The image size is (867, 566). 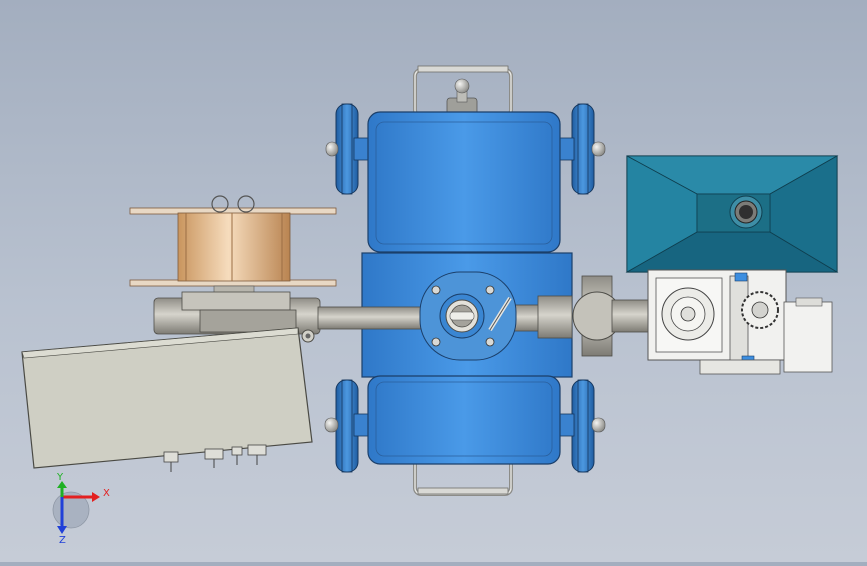 I want to click on wheel-bottom-left, so click(x=348, y=426).